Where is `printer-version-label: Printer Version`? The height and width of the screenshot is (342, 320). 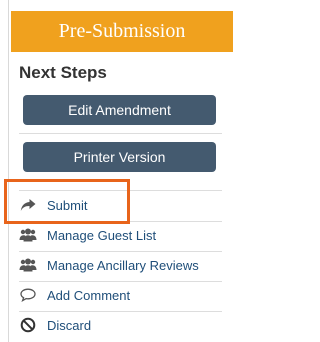
printer-version-label: Printer Version is located at coordinates (119, 157).